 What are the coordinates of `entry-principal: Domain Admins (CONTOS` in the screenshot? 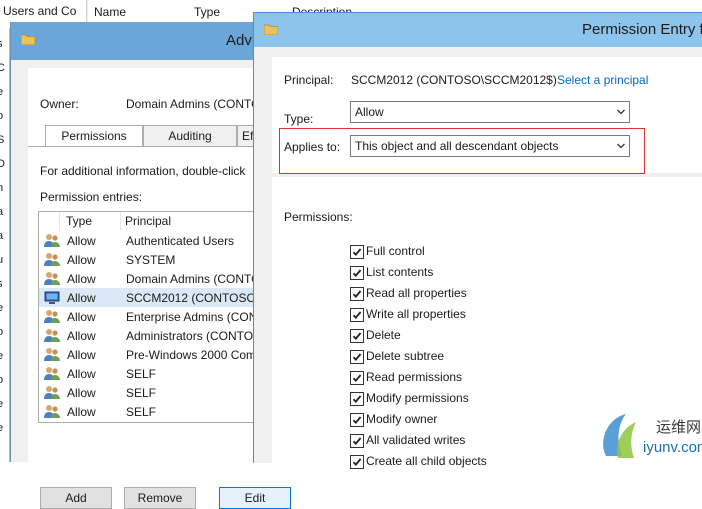 It's located at (194, 279).